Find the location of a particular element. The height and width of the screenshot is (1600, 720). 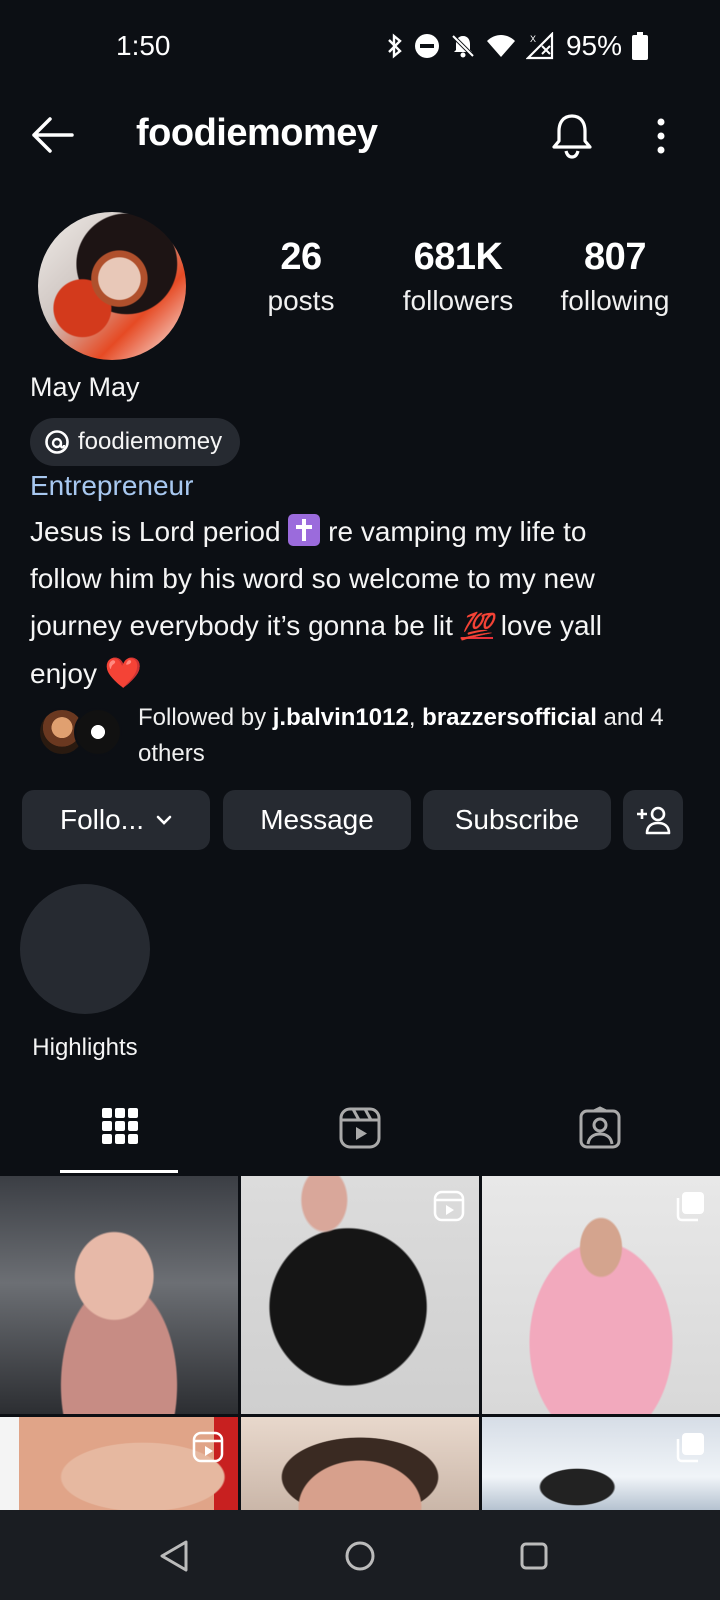

bio-text: re vamping my life to is located at coordinates (453, 531).